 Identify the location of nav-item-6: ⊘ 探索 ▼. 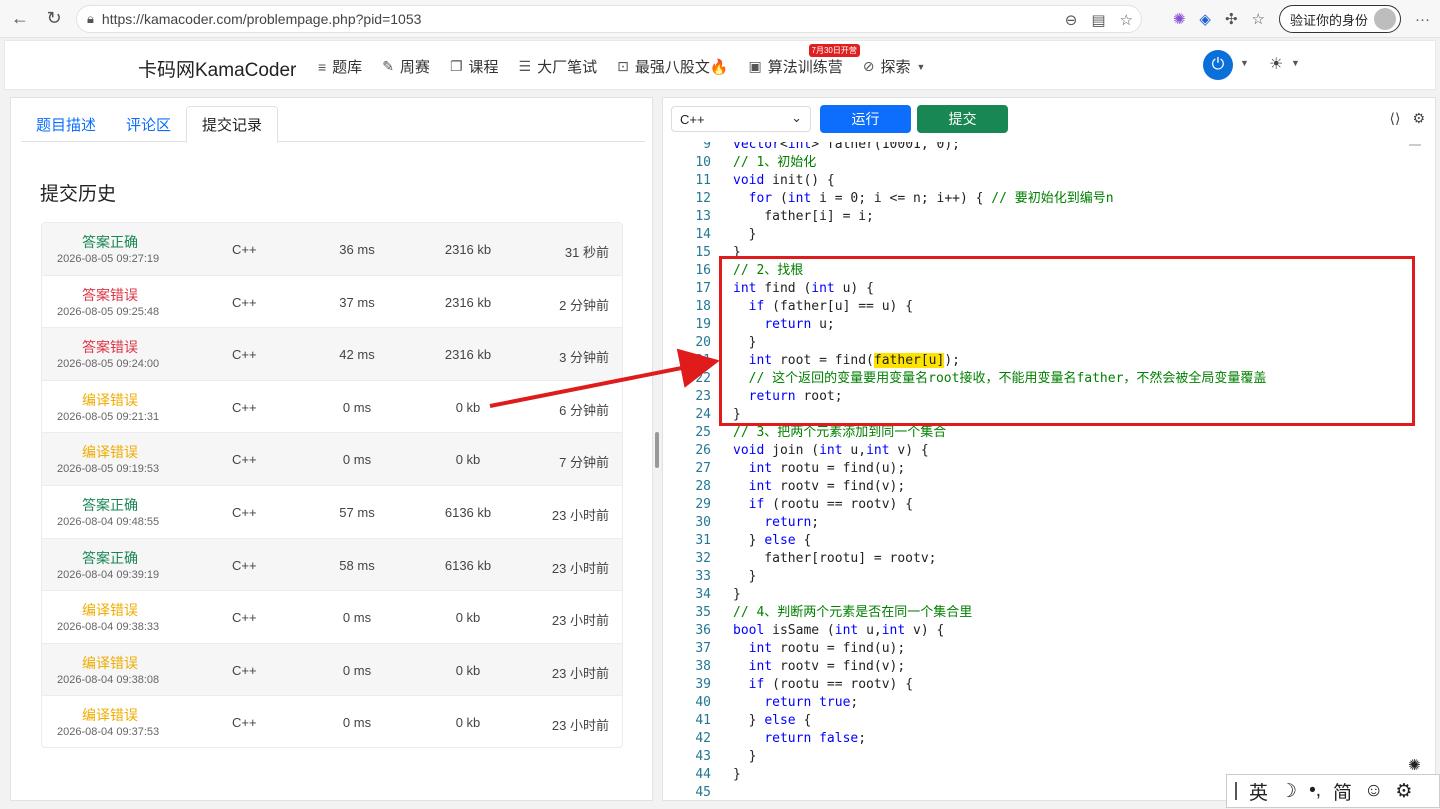
(894, 66).